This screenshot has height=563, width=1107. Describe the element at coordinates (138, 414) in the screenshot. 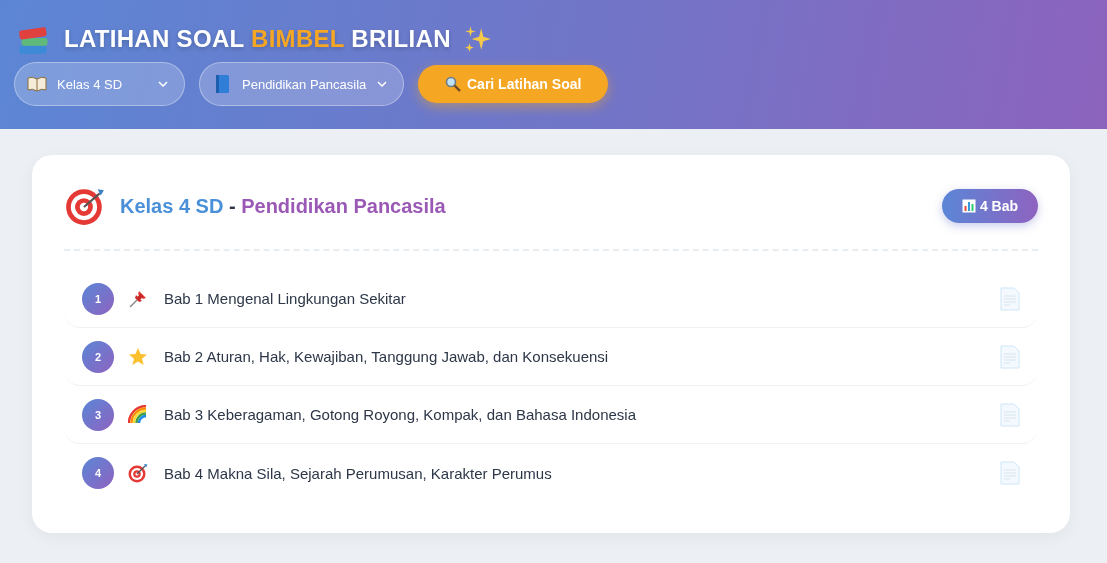

I see `rainbow-icon` at that location.